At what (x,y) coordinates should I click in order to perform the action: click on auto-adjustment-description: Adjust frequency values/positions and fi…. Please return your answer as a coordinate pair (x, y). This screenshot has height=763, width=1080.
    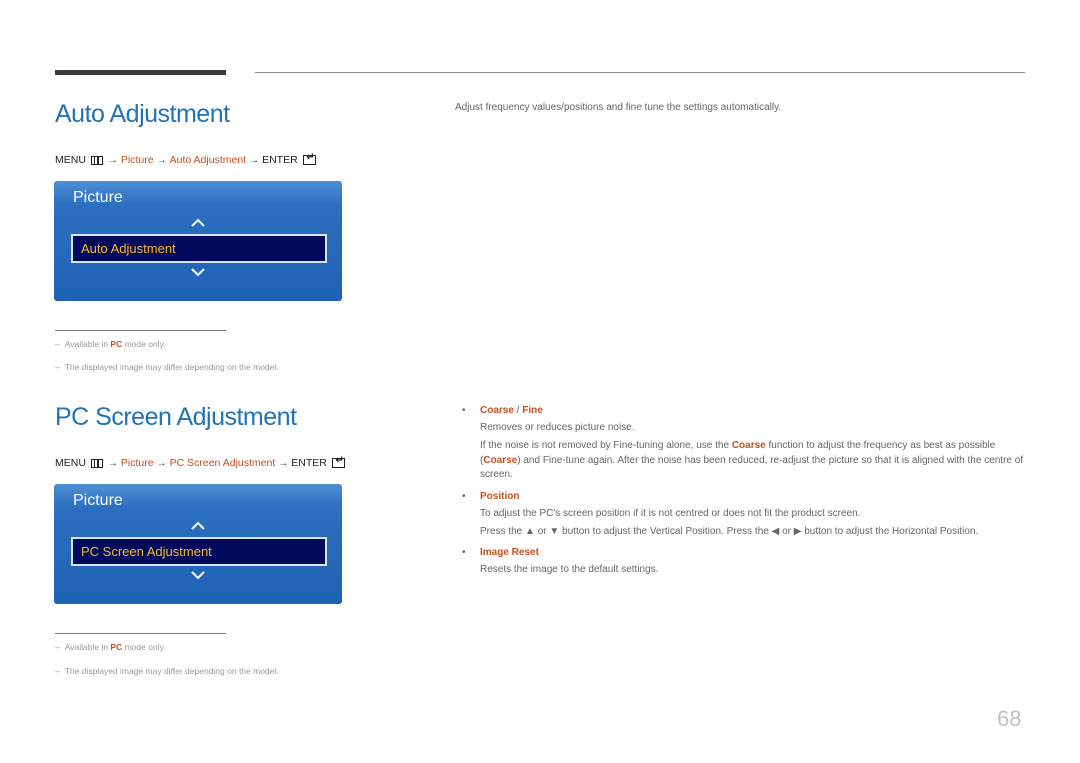
    Looking at the image, I should click on (618, 107).